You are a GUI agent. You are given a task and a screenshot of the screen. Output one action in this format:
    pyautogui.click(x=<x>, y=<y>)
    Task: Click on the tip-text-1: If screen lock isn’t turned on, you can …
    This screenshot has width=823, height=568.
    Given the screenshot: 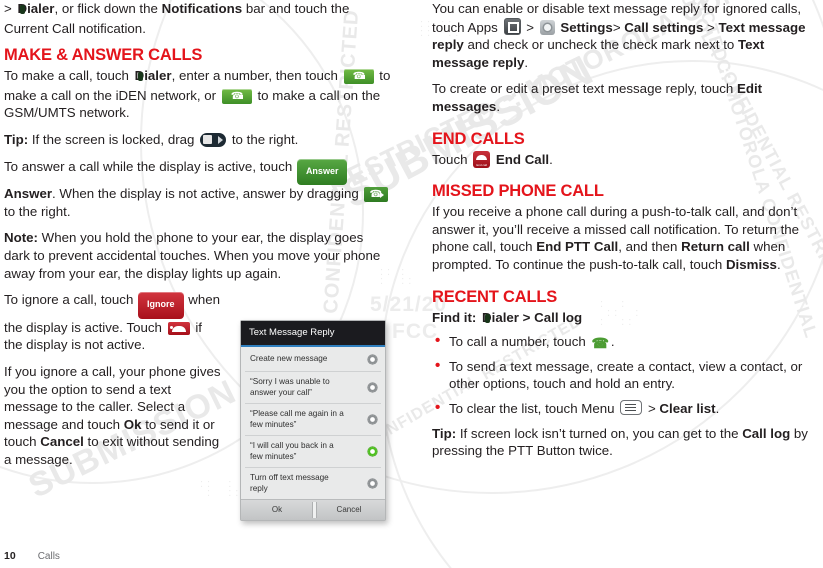 What is the action you would take?
    pyautogui.click(x=599, y=433)
    